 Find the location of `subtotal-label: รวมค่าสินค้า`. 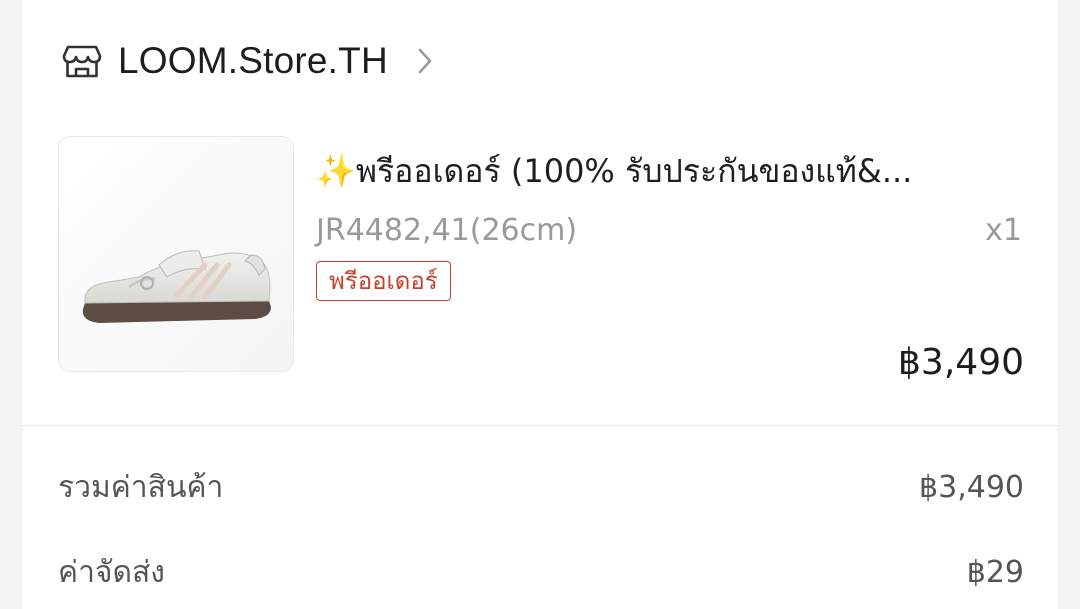

subtotal-label: รวมค่าสินค้า is located at coordinates (141, 487).